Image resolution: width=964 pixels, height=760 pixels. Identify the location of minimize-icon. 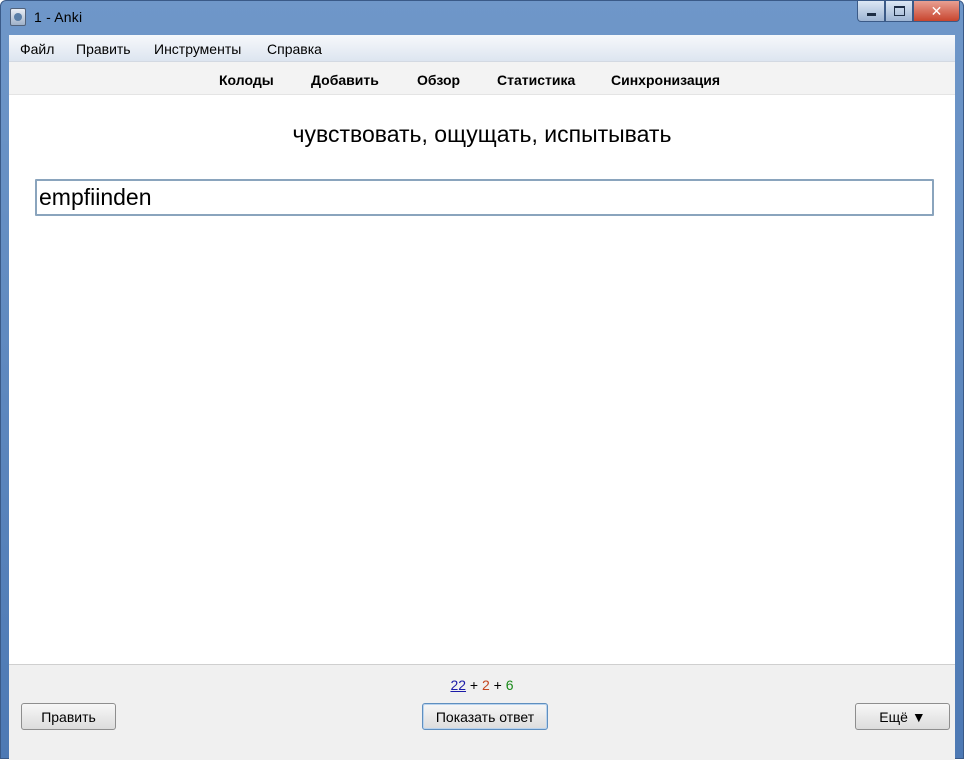
(871, 14).